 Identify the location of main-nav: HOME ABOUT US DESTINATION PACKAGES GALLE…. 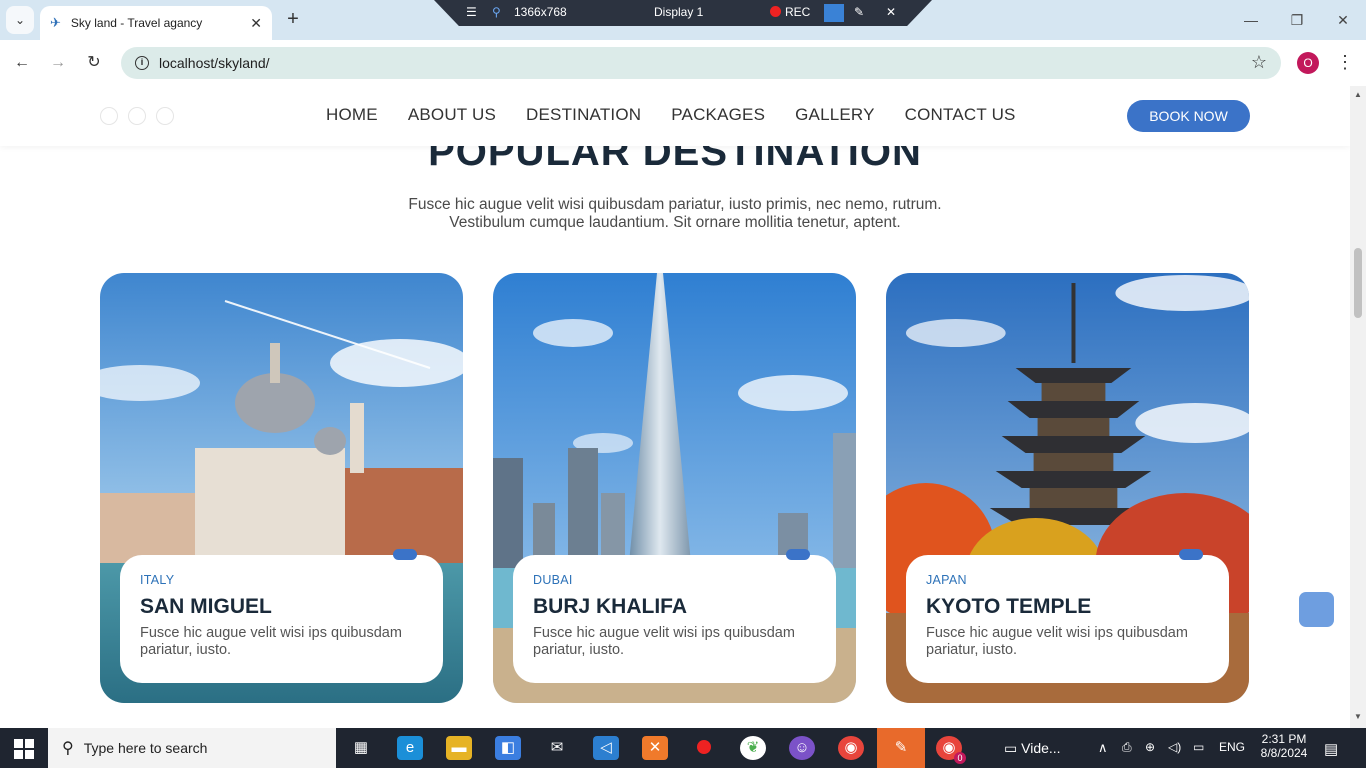
(671, 115).